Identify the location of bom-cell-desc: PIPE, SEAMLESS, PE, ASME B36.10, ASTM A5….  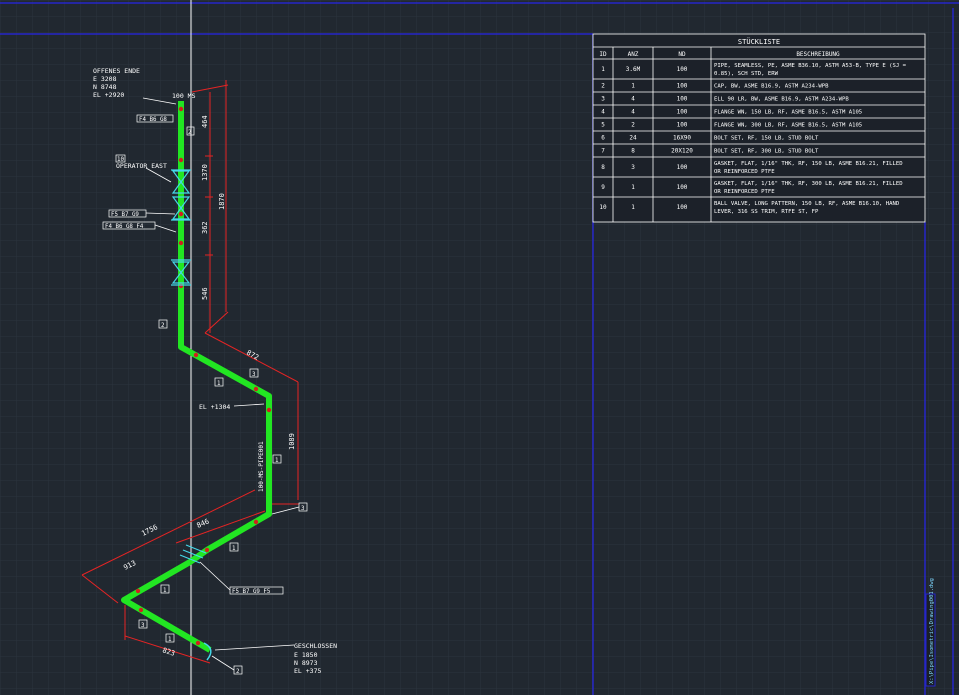
(810, 66).